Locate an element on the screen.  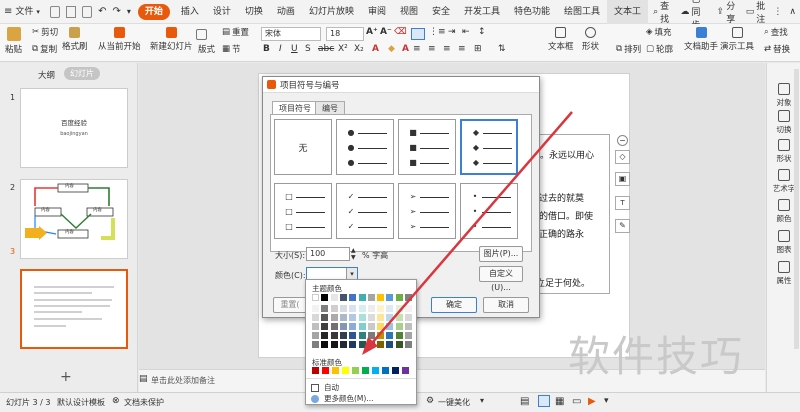
text-effect-icon: A is located at coordinates (405, 49).